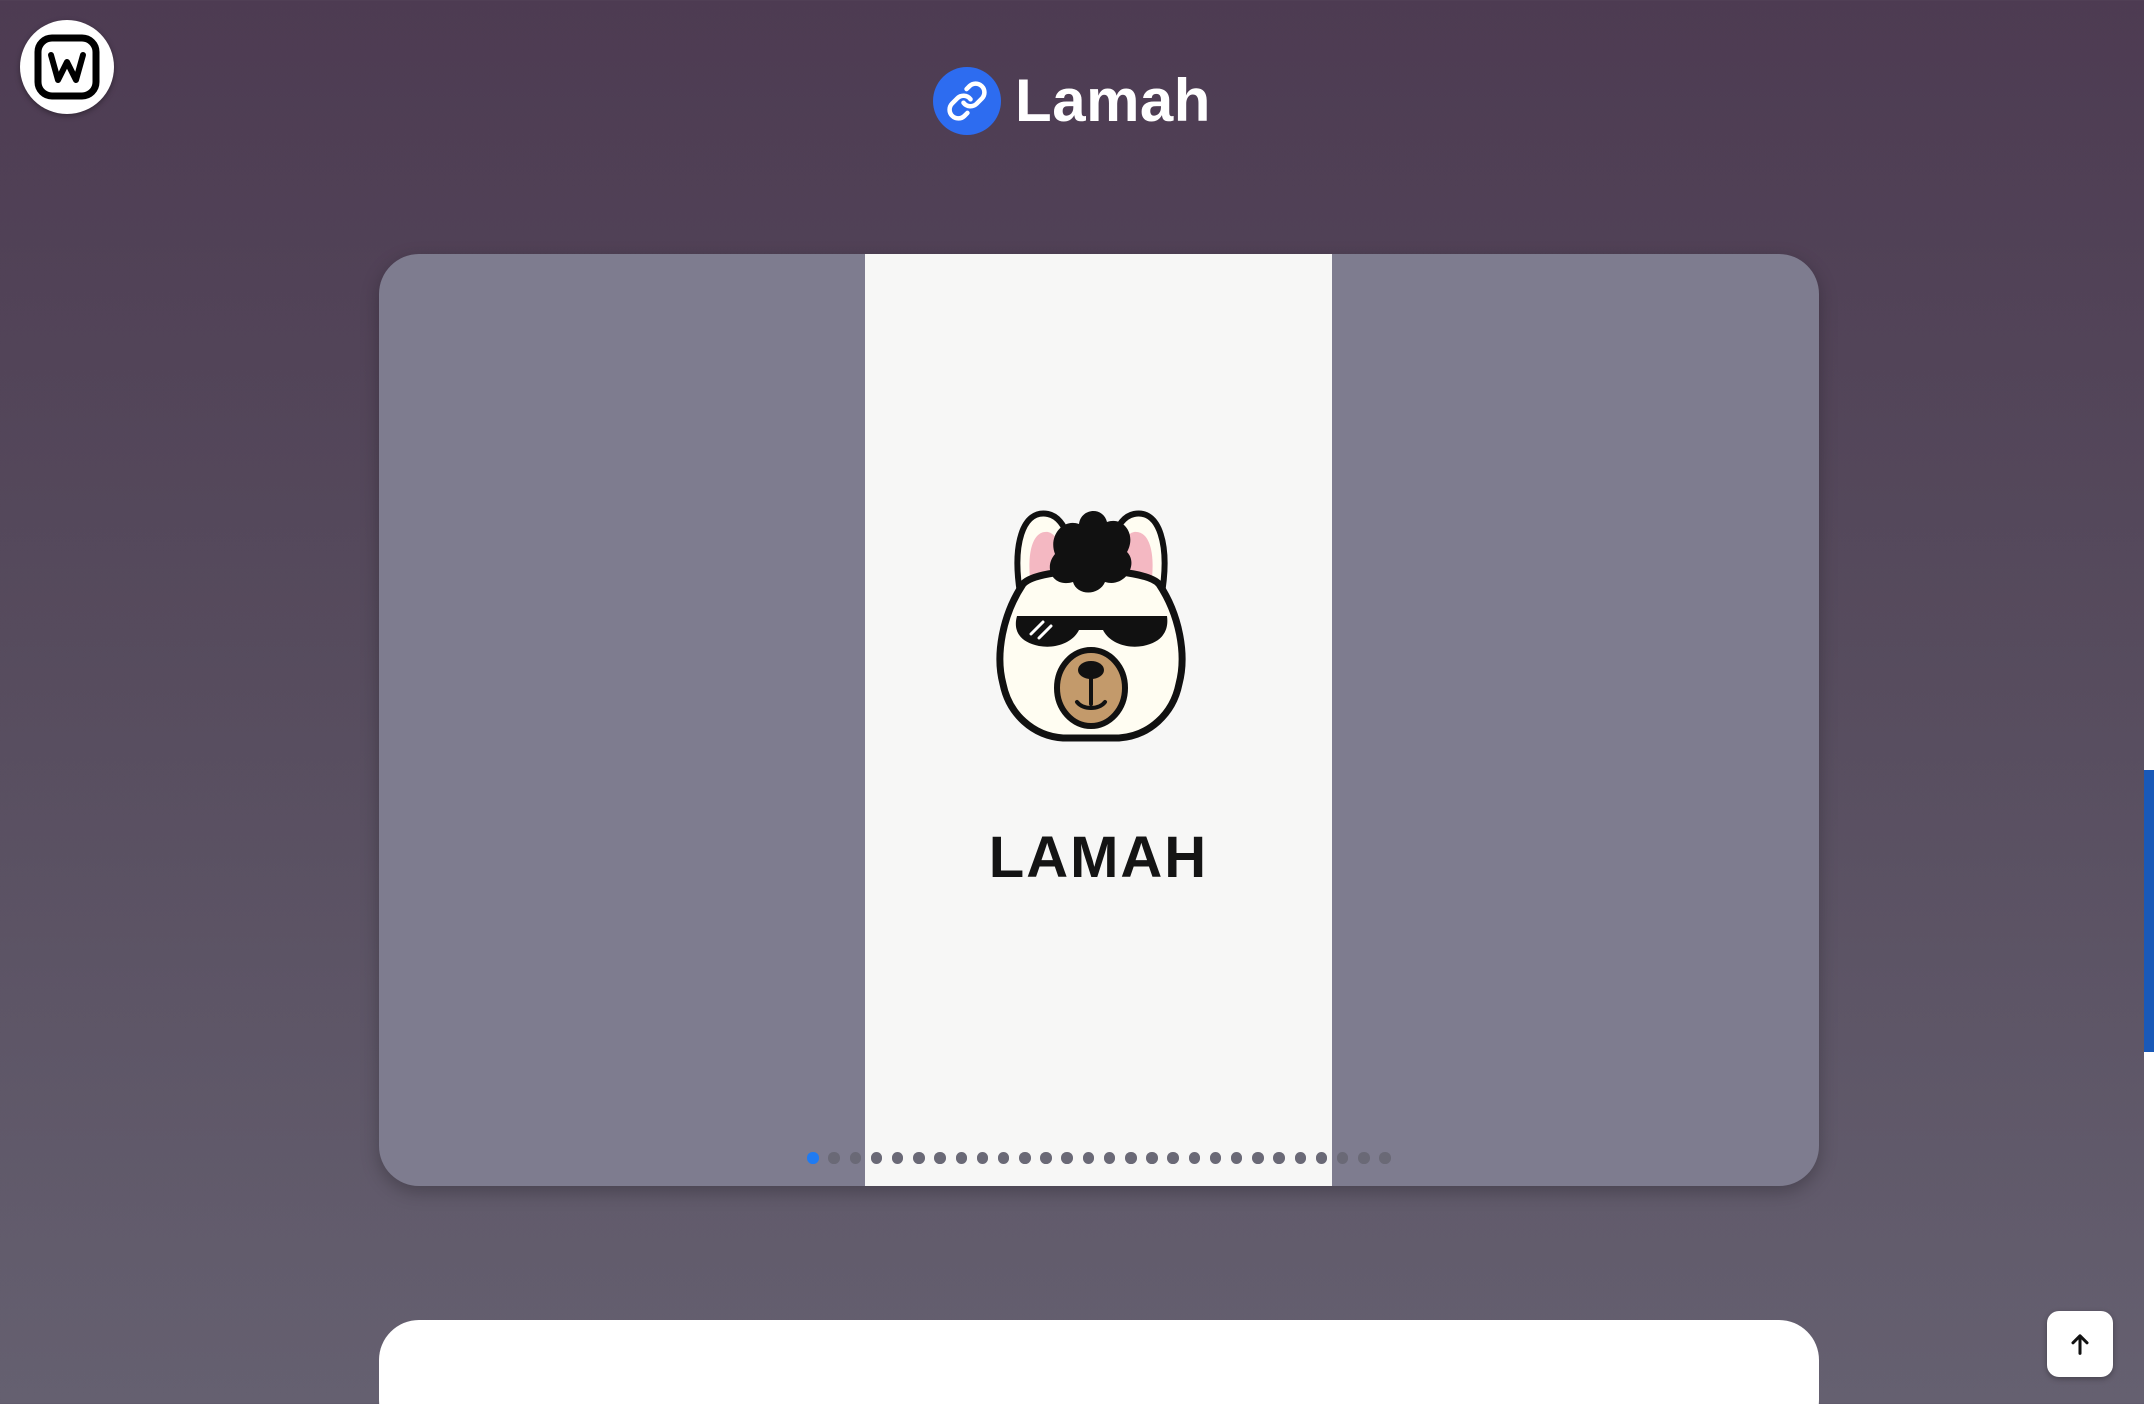 Image resolution: width=2154 pixels, height=1404 pixels. I want to click on slide-brand-text: LAMAH, so click(1098, 857).